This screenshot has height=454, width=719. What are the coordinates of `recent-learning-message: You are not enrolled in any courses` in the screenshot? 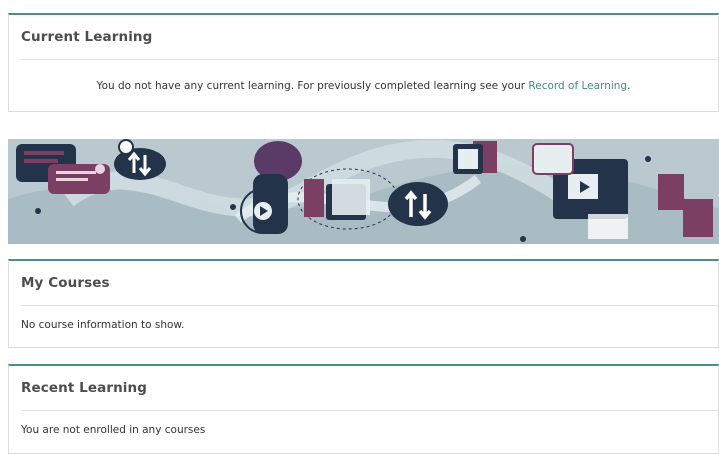 It's located at (113, 430).